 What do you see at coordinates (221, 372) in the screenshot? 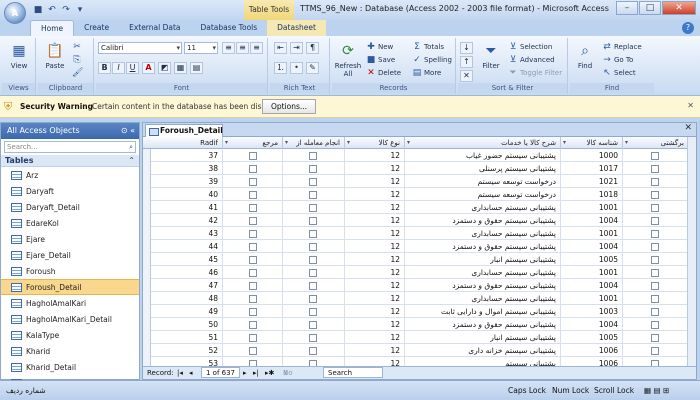
I see `record-position: 1 of 637` at bounding box center [221, 372].